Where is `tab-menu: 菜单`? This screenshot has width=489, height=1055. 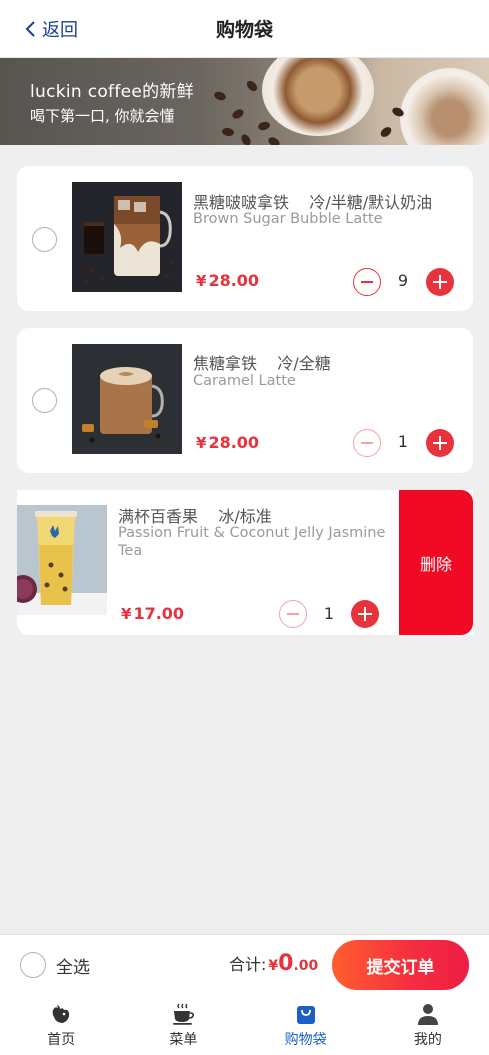 tab-menu: 菜单 is located at coordinates (183, 1026).